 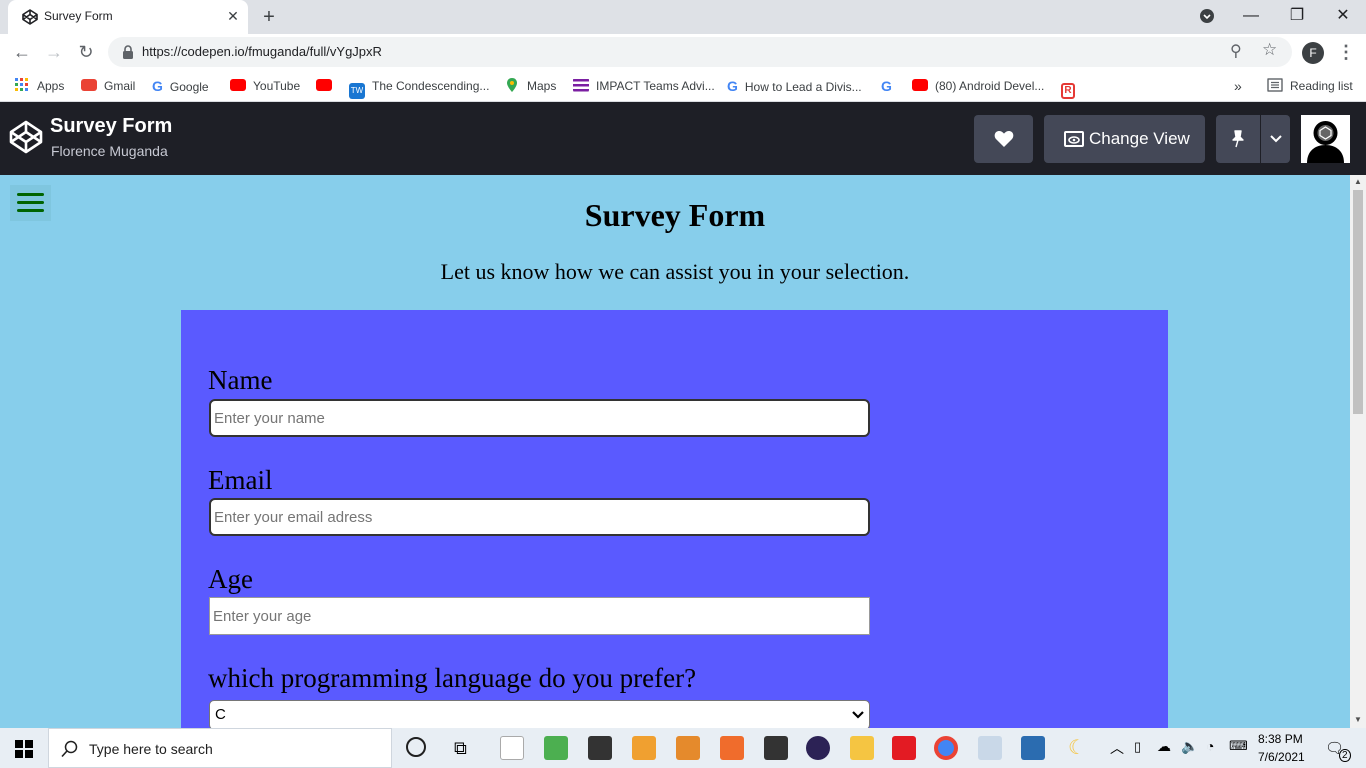 I want to click on xampp-icon, so click(x=732, y=748).